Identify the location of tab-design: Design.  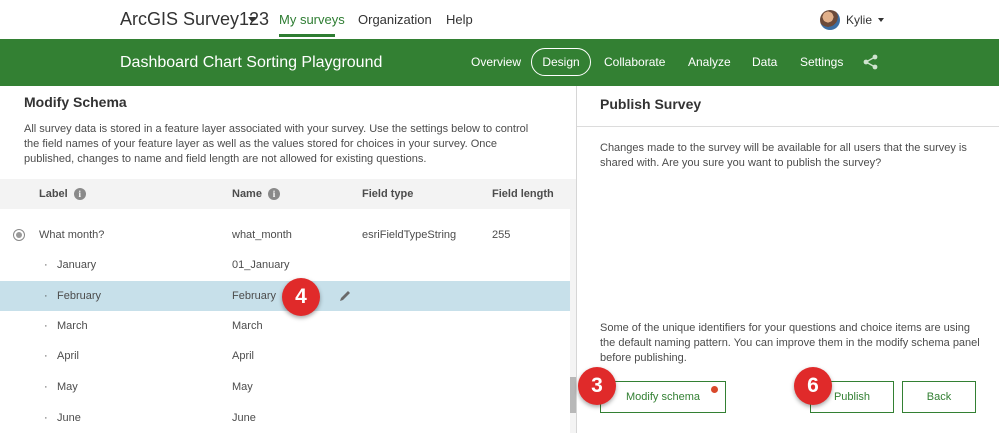
(561, 62).